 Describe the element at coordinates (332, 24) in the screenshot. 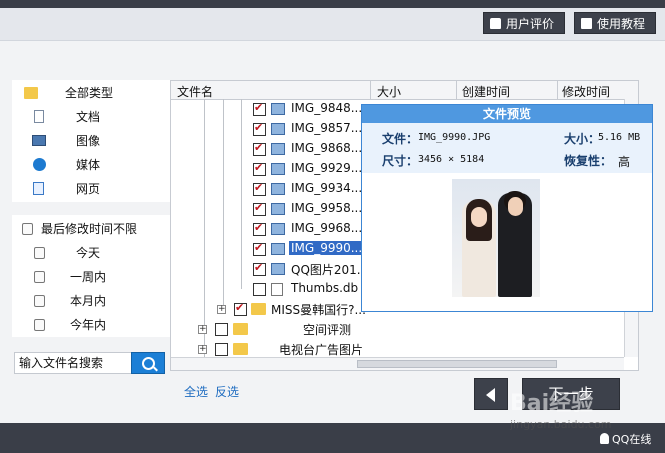

I see `header-bar: 用户评价 使用教程` at that location.